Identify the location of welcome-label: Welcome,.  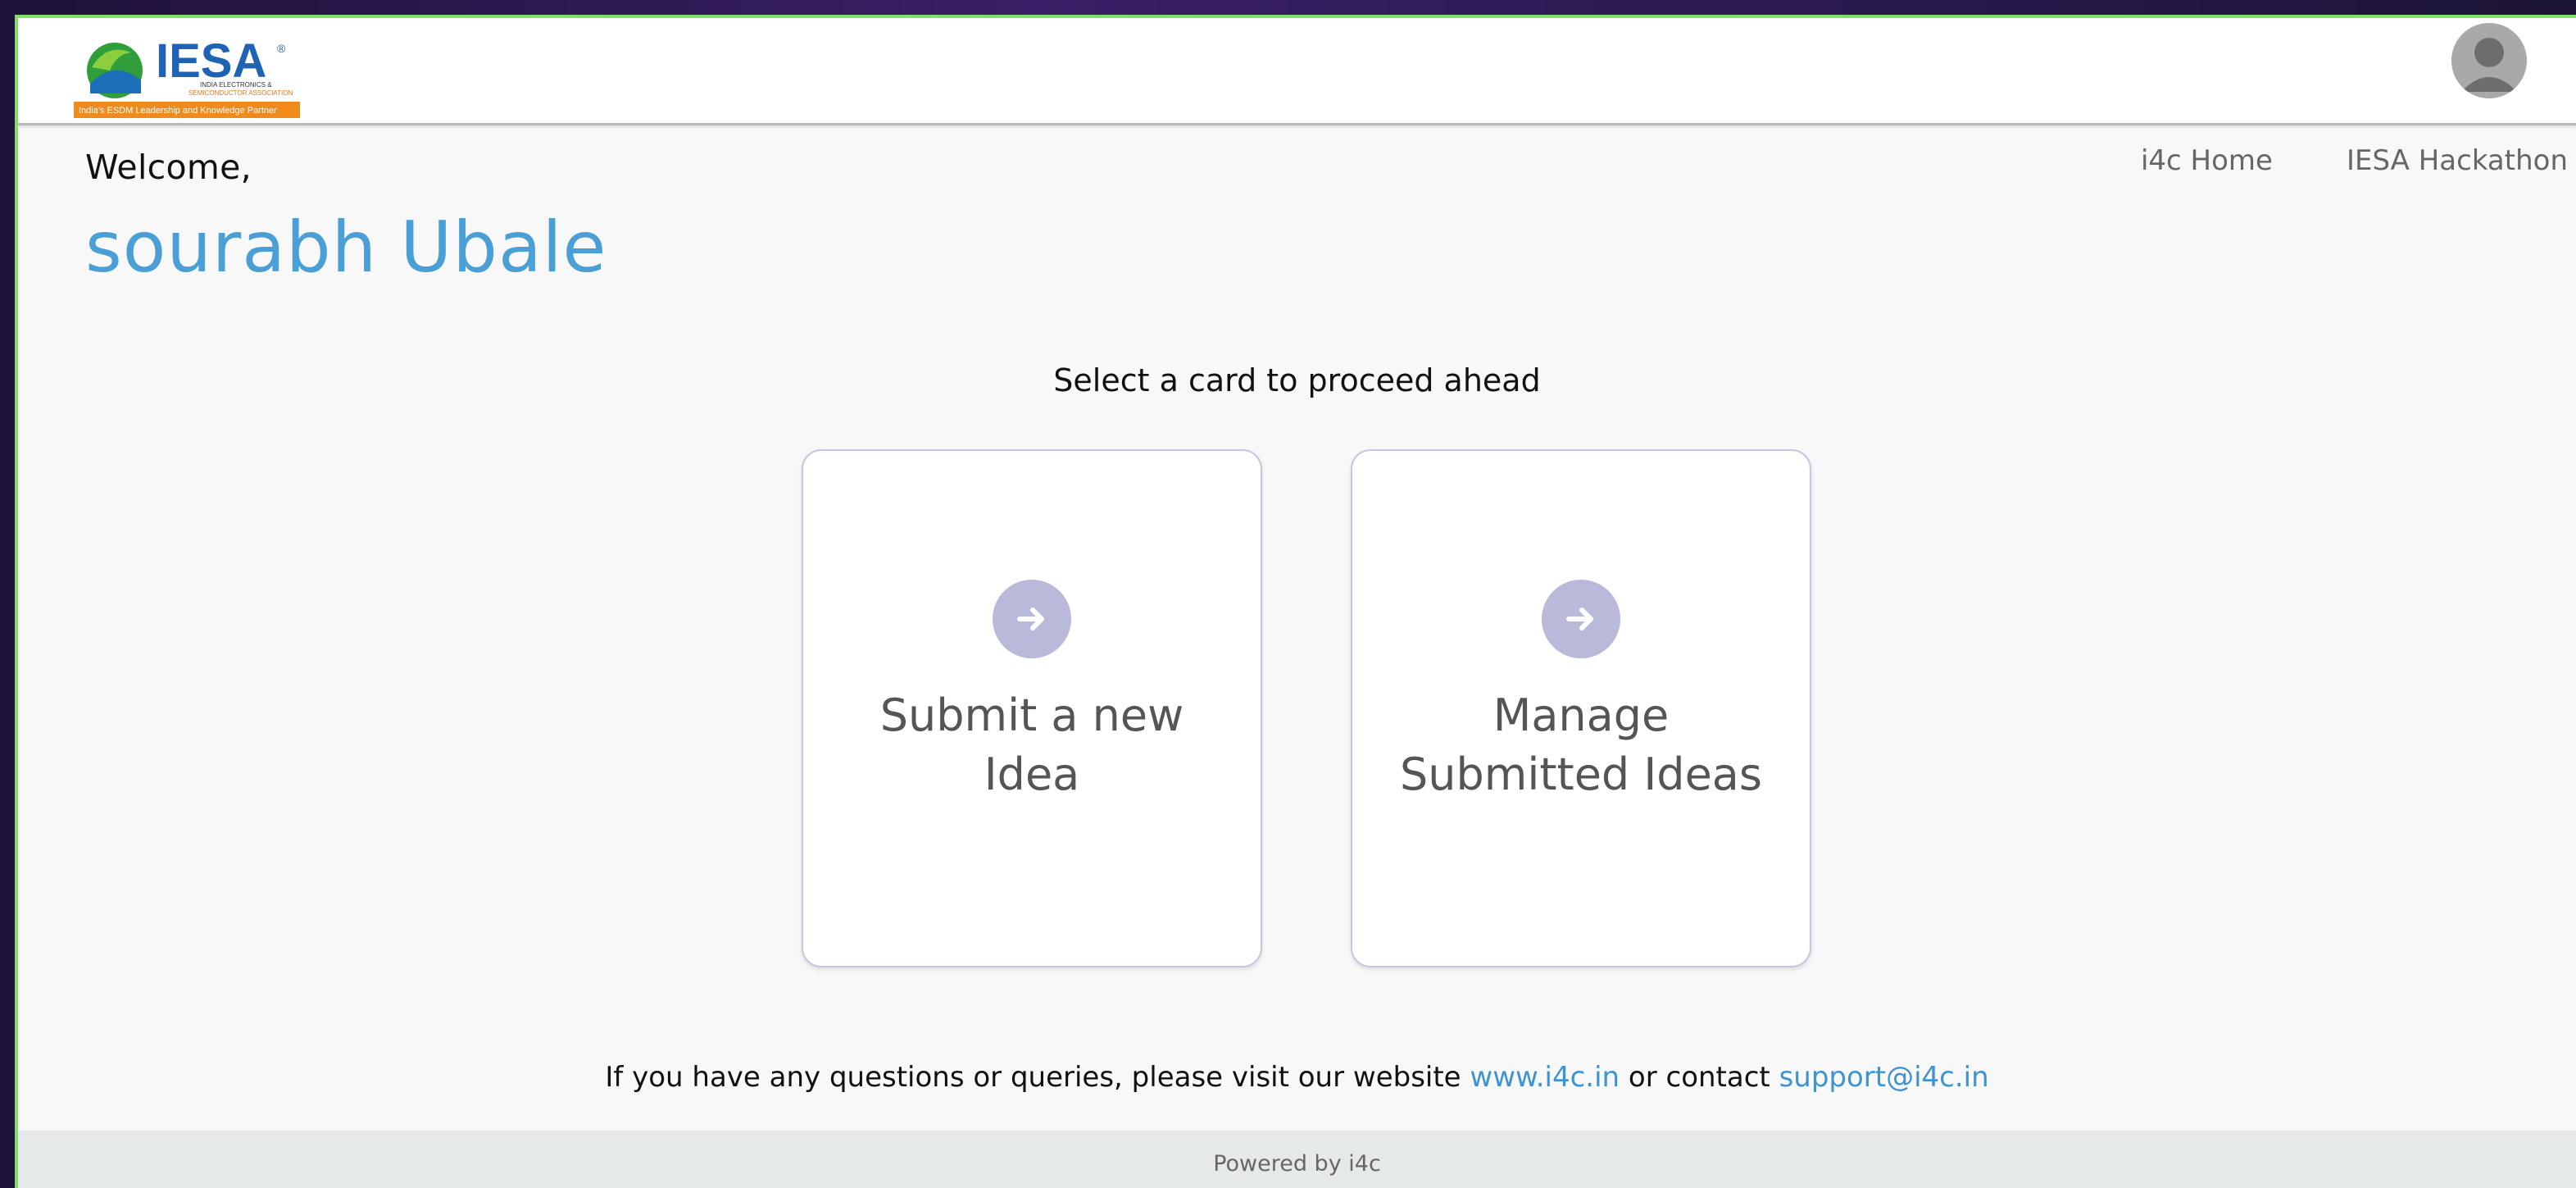
(168, 167).